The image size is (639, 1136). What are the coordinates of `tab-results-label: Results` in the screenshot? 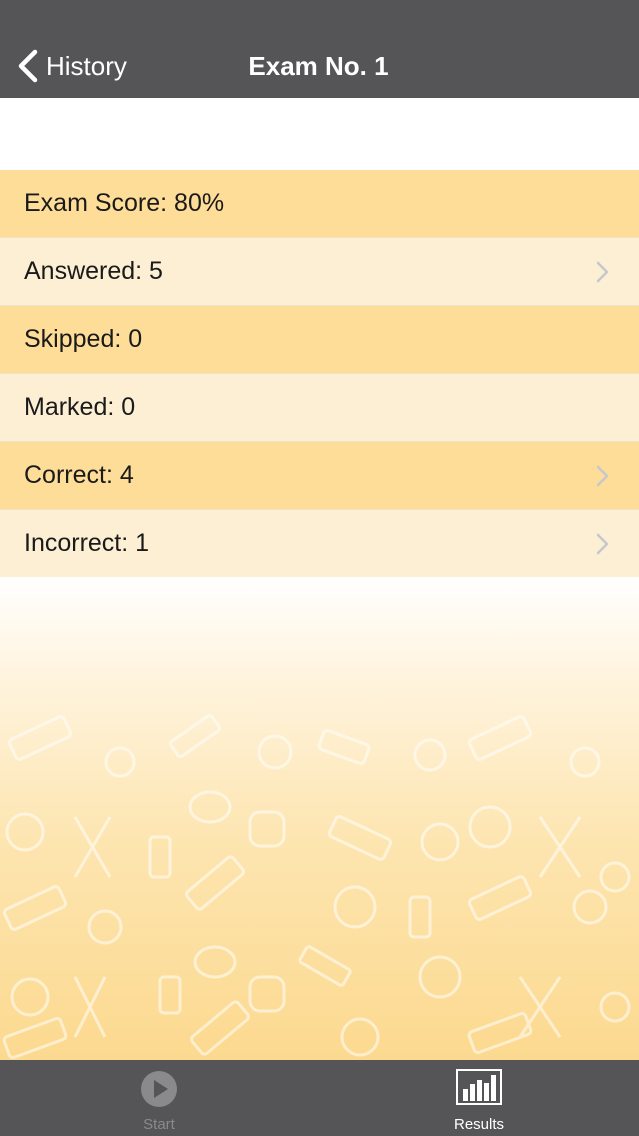 It's located at (479, 1124).